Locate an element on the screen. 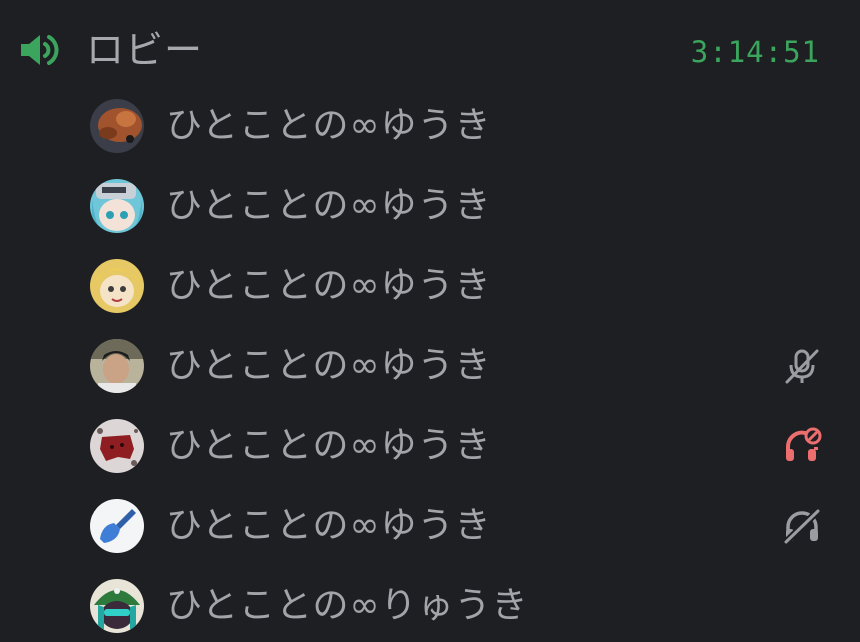 This screenshot has height=642, width=860. member-row: ひとことの∞りゅうき is located at coordinates (430, 606).